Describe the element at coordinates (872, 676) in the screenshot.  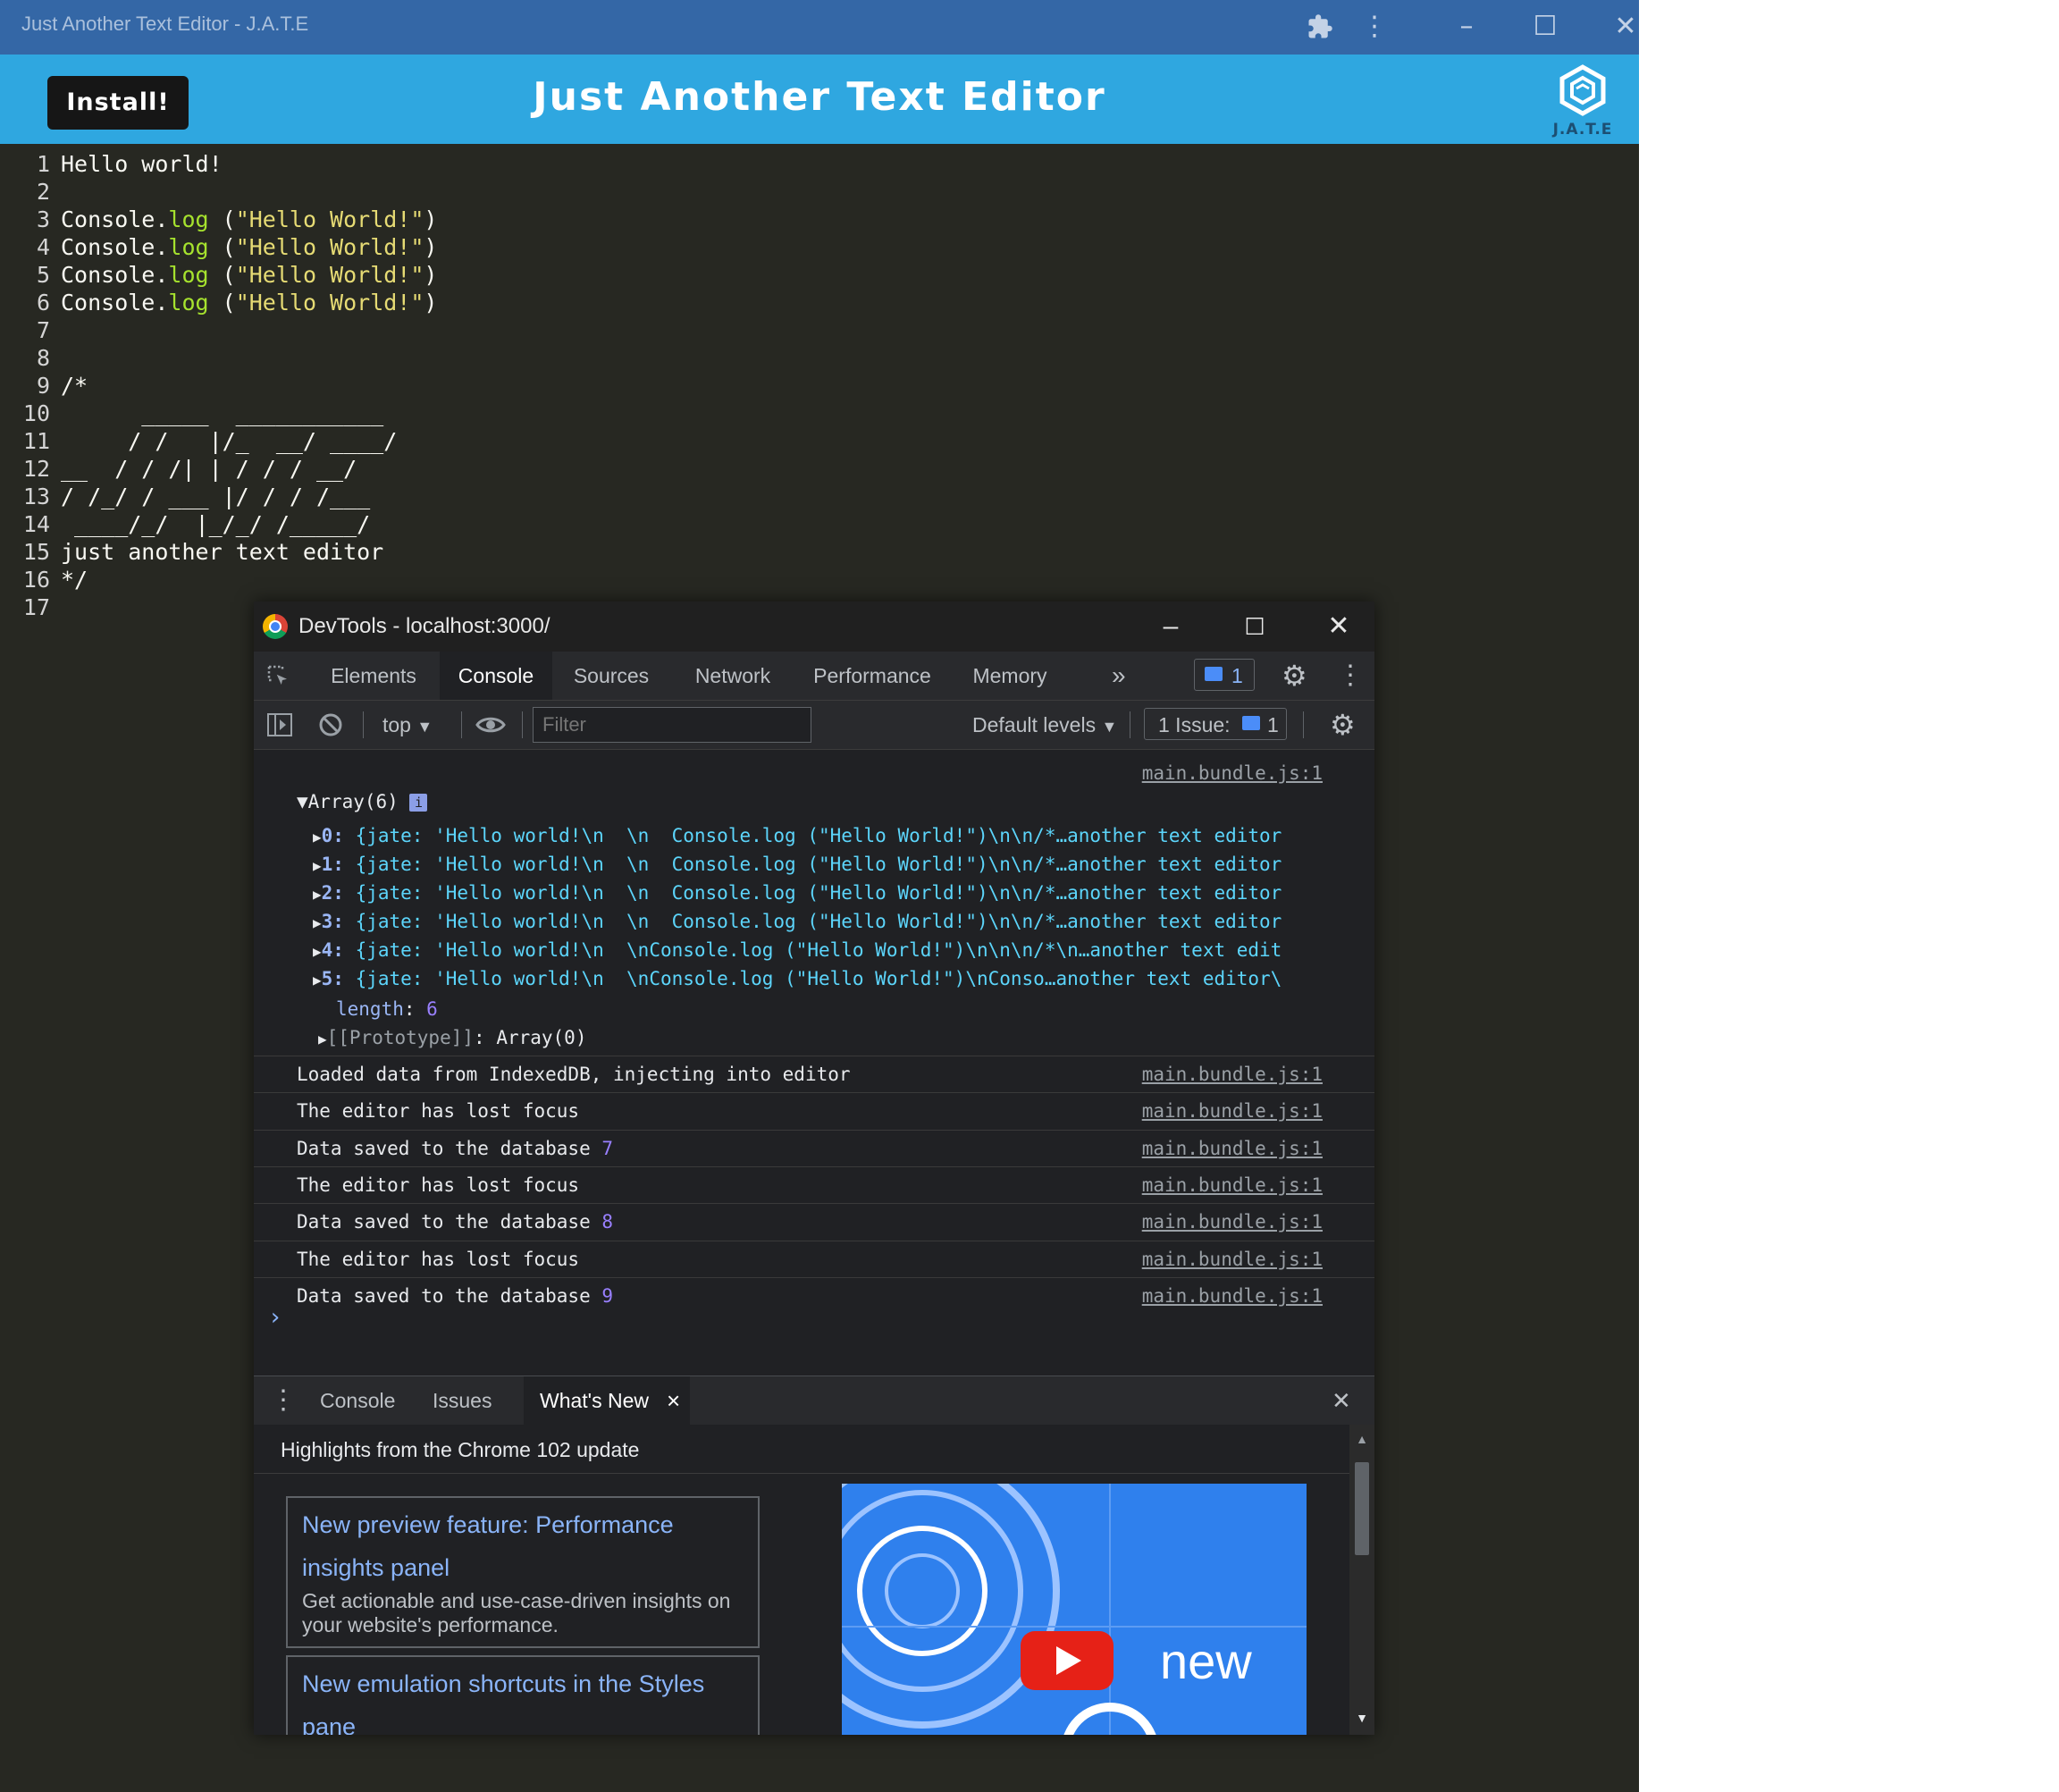
I see `tab-performance: Performance` at that location.